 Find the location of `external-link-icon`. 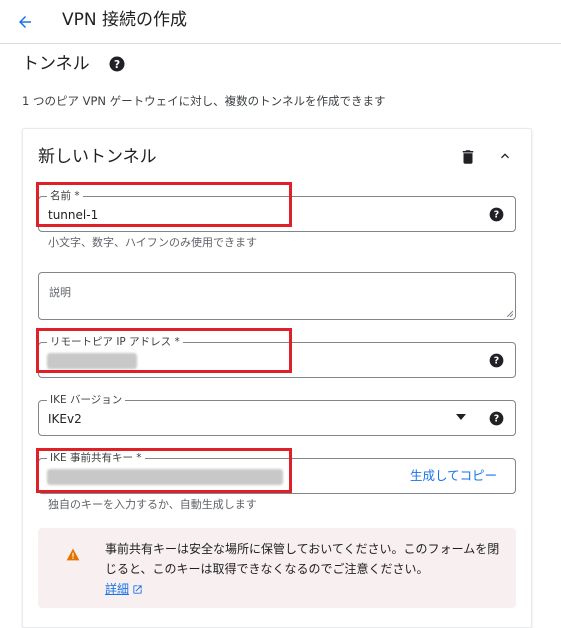

external-link-icon is located at coordinates (137, 589).